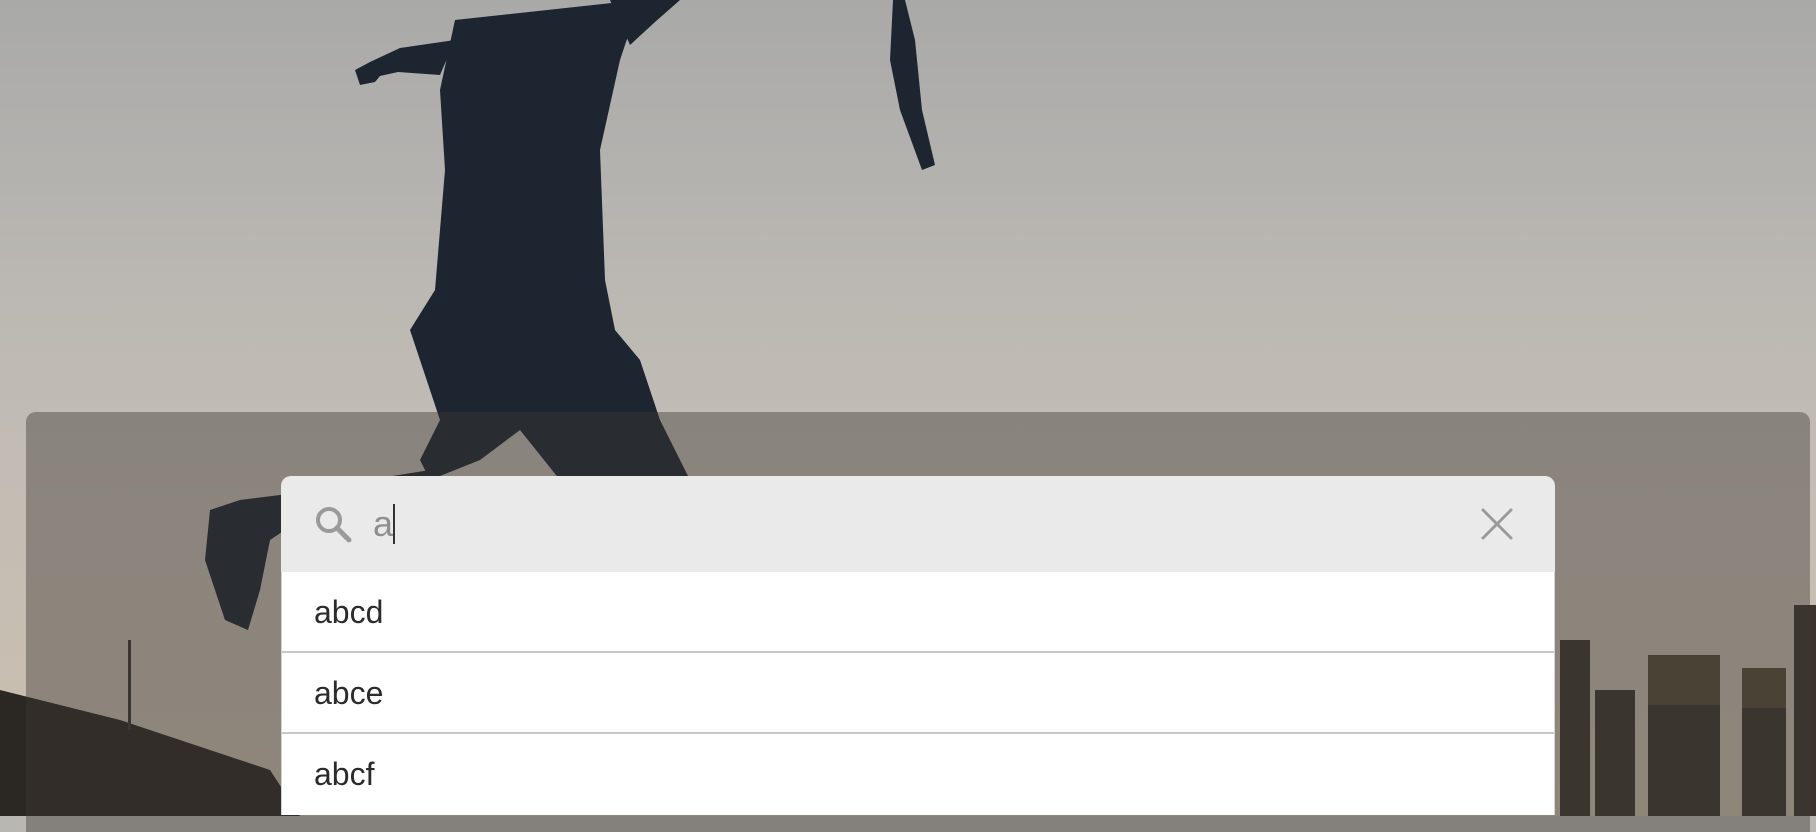  Describe the element at coordinates (918, 612) in the screenshot. I see `suggestion-item: abcd` at that location.